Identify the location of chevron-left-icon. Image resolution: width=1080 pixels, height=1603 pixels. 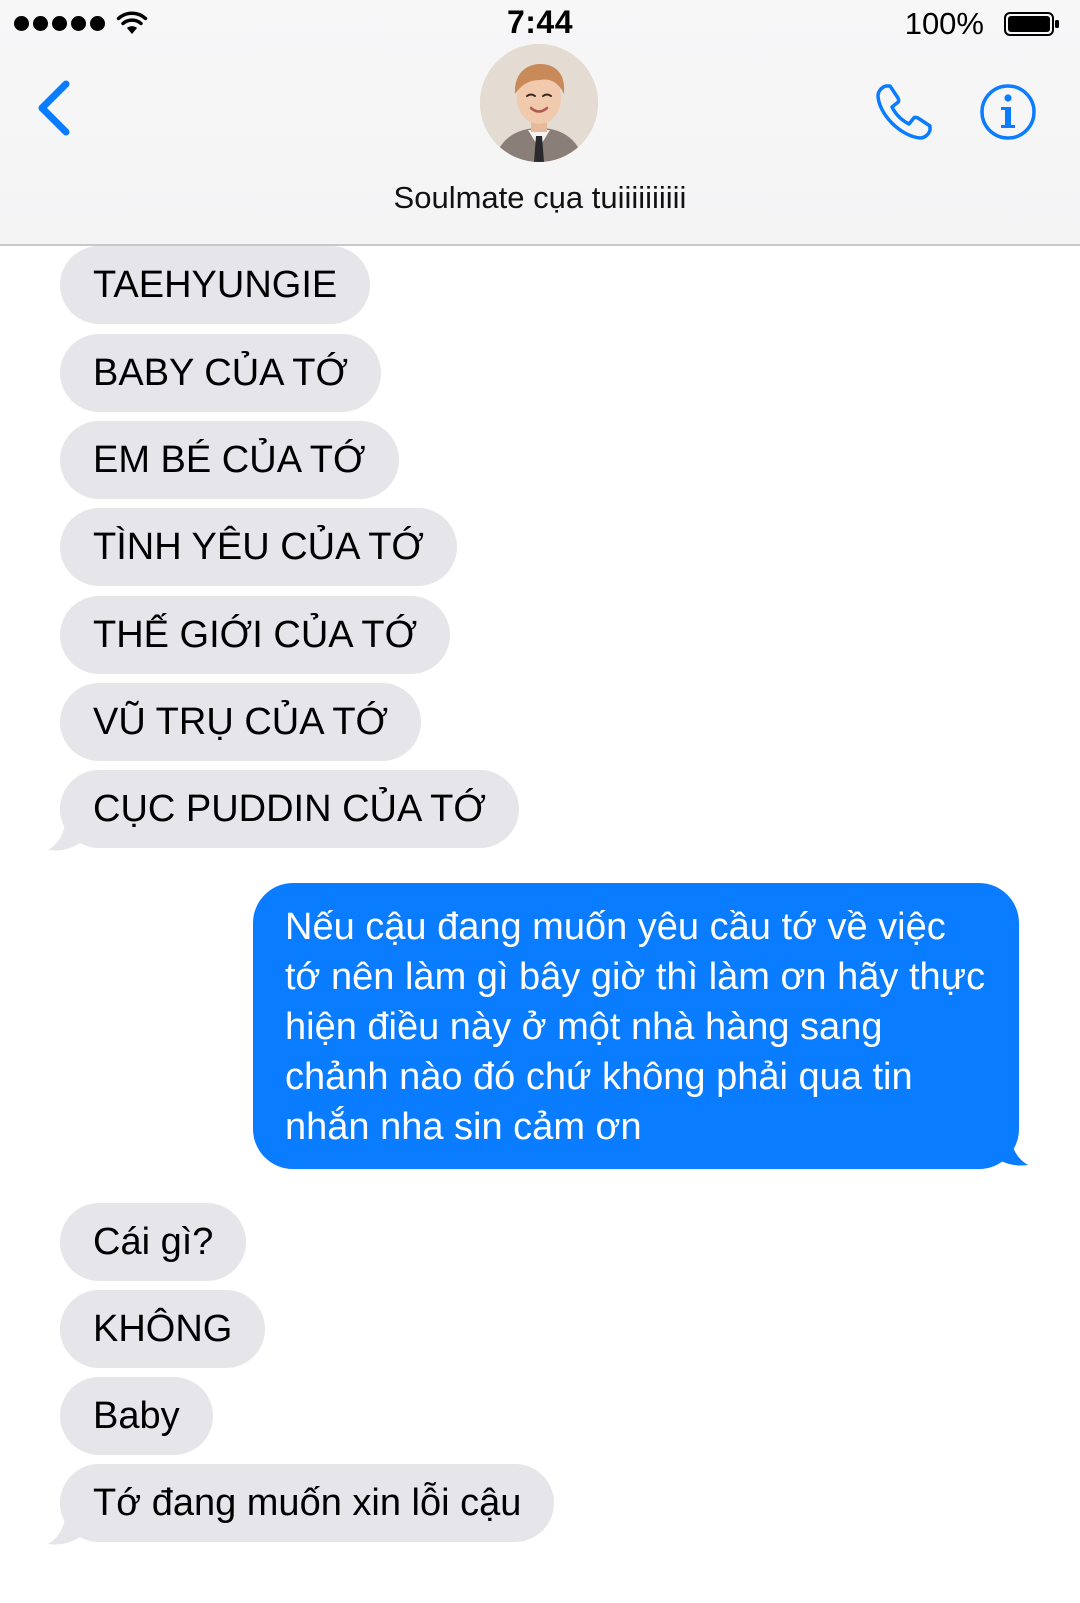
(54, 108).